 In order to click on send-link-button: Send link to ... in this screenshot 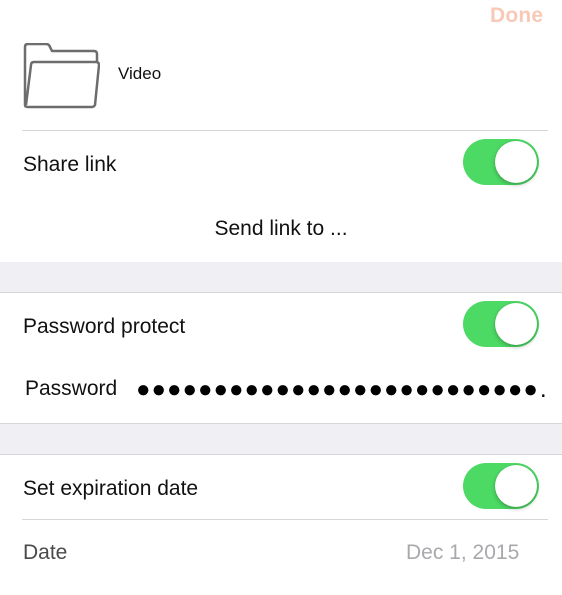, I will do `click(281, 229)`.